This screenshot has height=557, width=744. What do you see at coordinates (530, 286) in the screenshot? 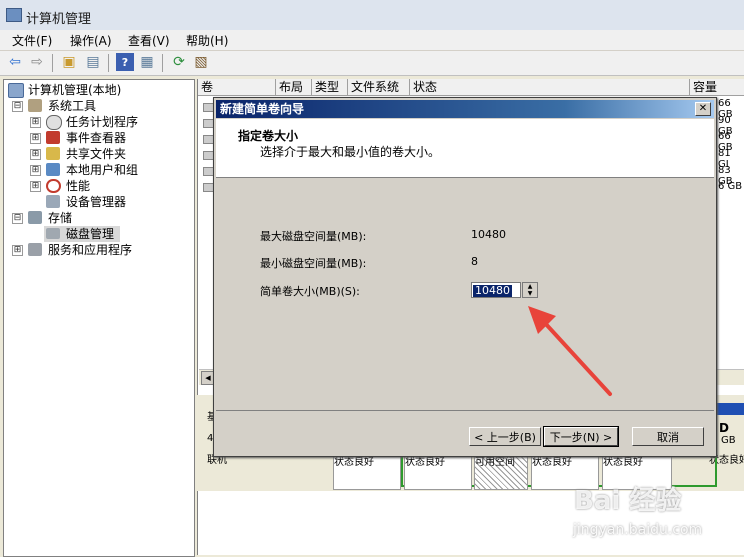
I see `spin-up-icon: ▲` at bounding box center [530, 286].